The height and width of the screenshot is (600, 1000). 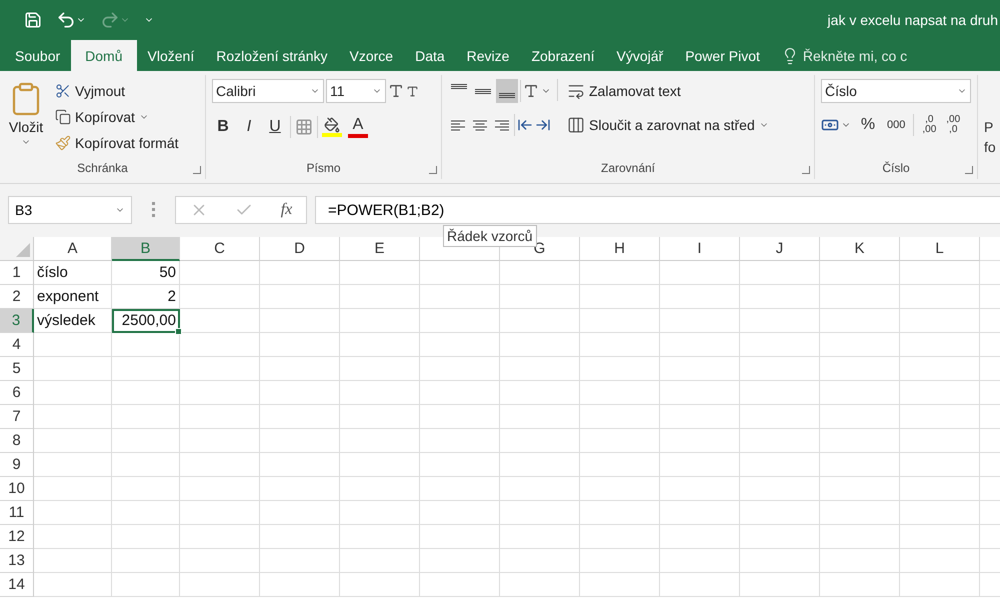 What do you see at coordinates (358, 127) in the screenshot?
I see `font-color-button: A` at bounding box center [358, 127].